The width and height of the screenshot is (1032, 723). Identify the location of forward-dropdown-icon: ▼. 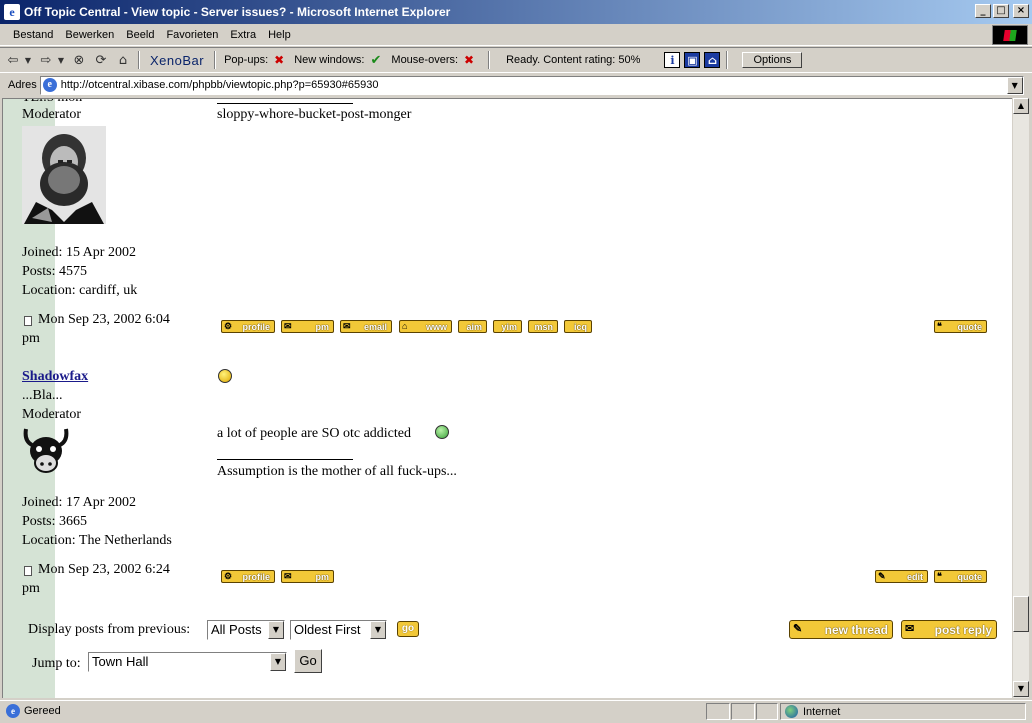
(61, 60).